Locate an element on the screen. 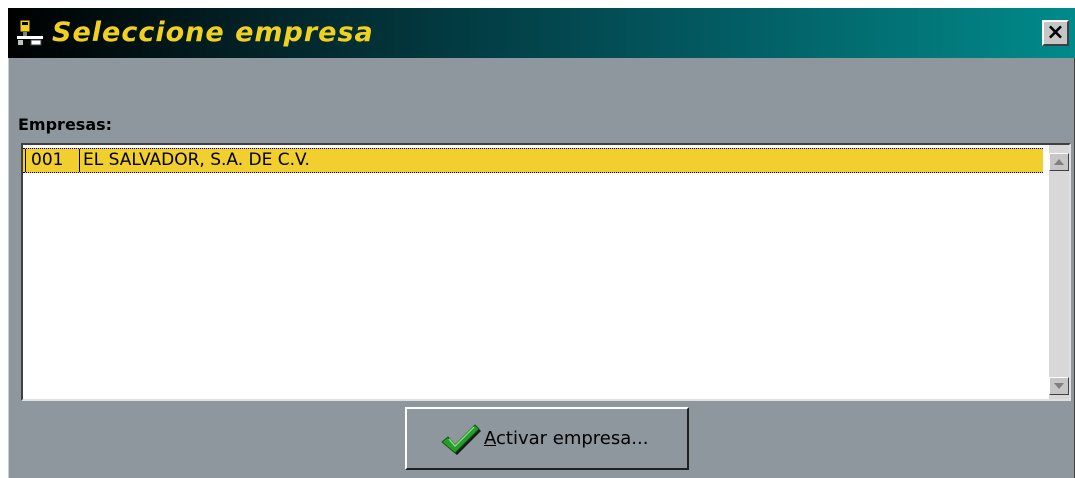  close-button: × is located at coordinates (1055, 33).